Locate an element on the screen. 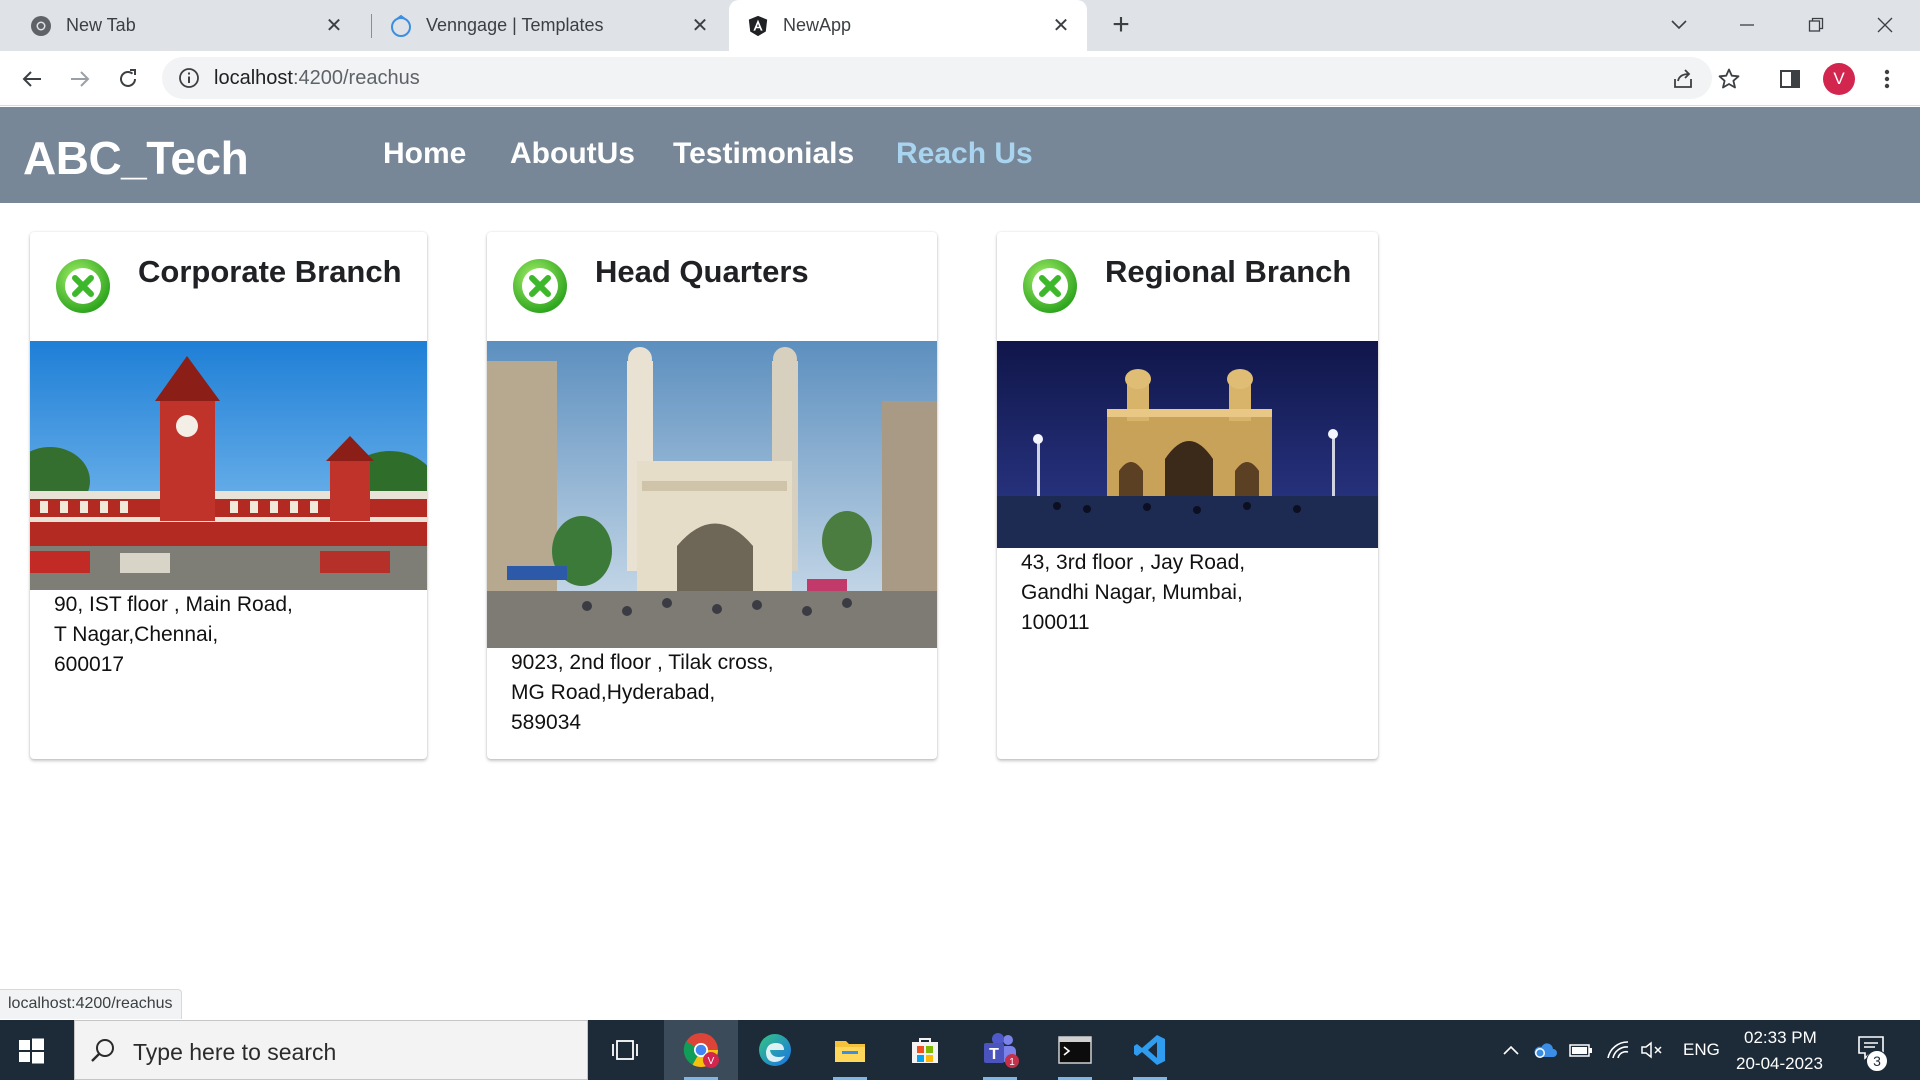  card-title: Head Quarters is located at coordinates (702, 271).